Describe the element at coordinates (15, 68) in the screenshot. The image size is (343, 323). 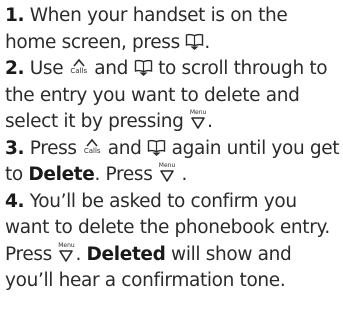
I see `step-number: 2.` at that location.